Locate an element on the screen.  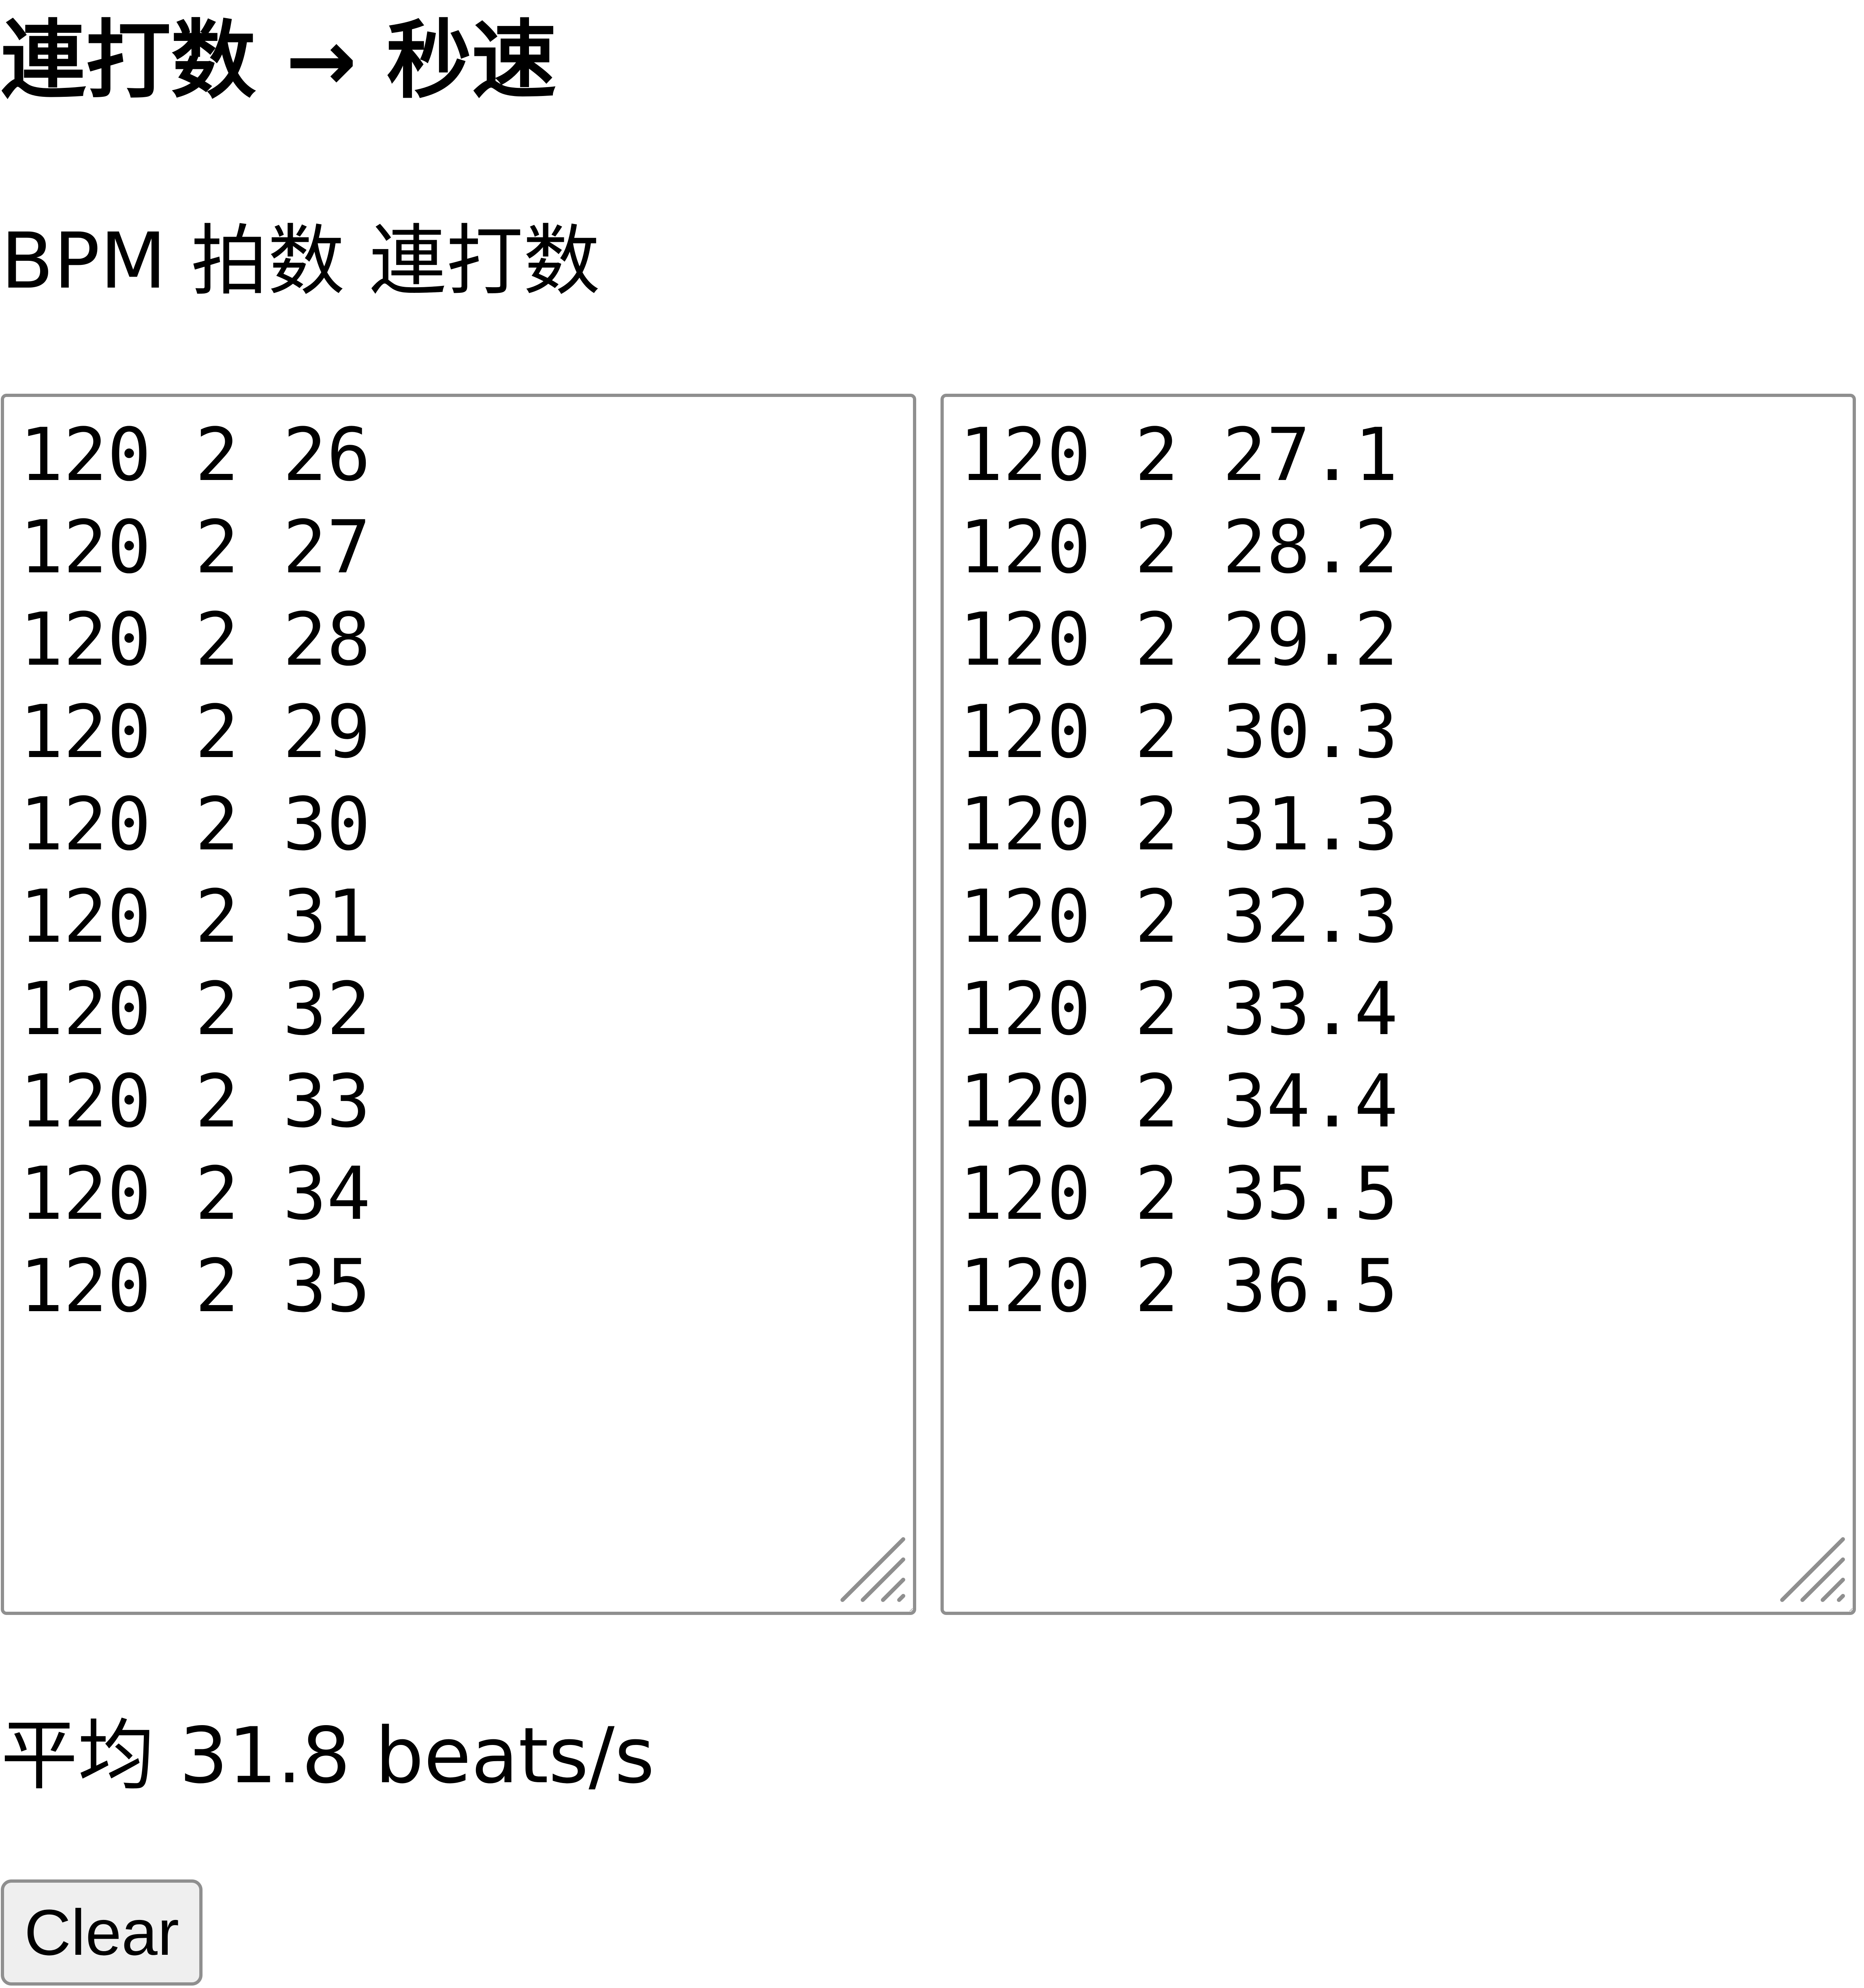
columns-label: BPM 拍数 連打数 is located at coordinates (300, 261).